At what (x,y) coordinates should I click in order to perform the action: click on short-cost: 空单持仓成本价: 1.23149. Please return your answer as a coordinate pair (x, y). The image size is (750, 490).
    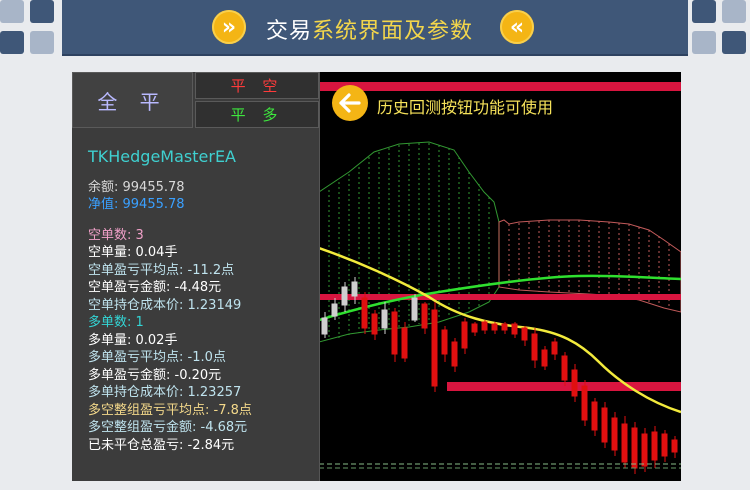
    Looking at the image, I should click on (165, 305).